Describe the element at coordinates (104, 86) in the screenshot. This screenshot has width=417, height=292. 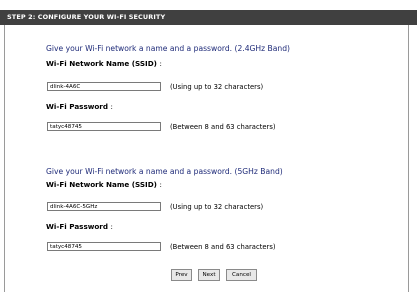
I see `band-24-ssid-input` at that location.